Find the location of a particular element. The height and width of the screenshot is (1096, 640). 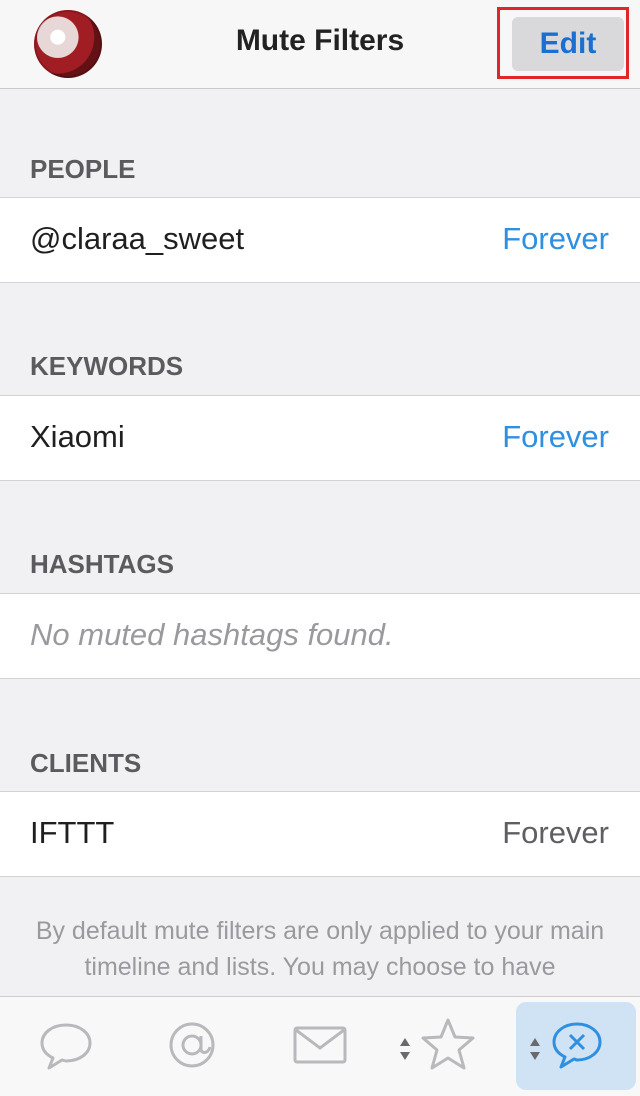

list-item-person: @claraa_sweet Forever is located at coordinates (320, 240).